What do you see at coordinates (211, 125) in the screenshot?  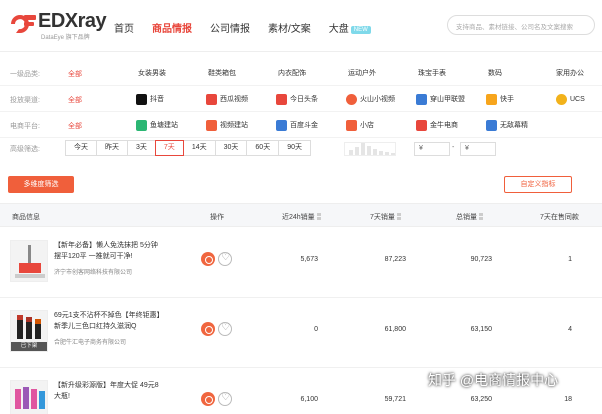 I see `video-site-icon` at bounding box center [211, 125].